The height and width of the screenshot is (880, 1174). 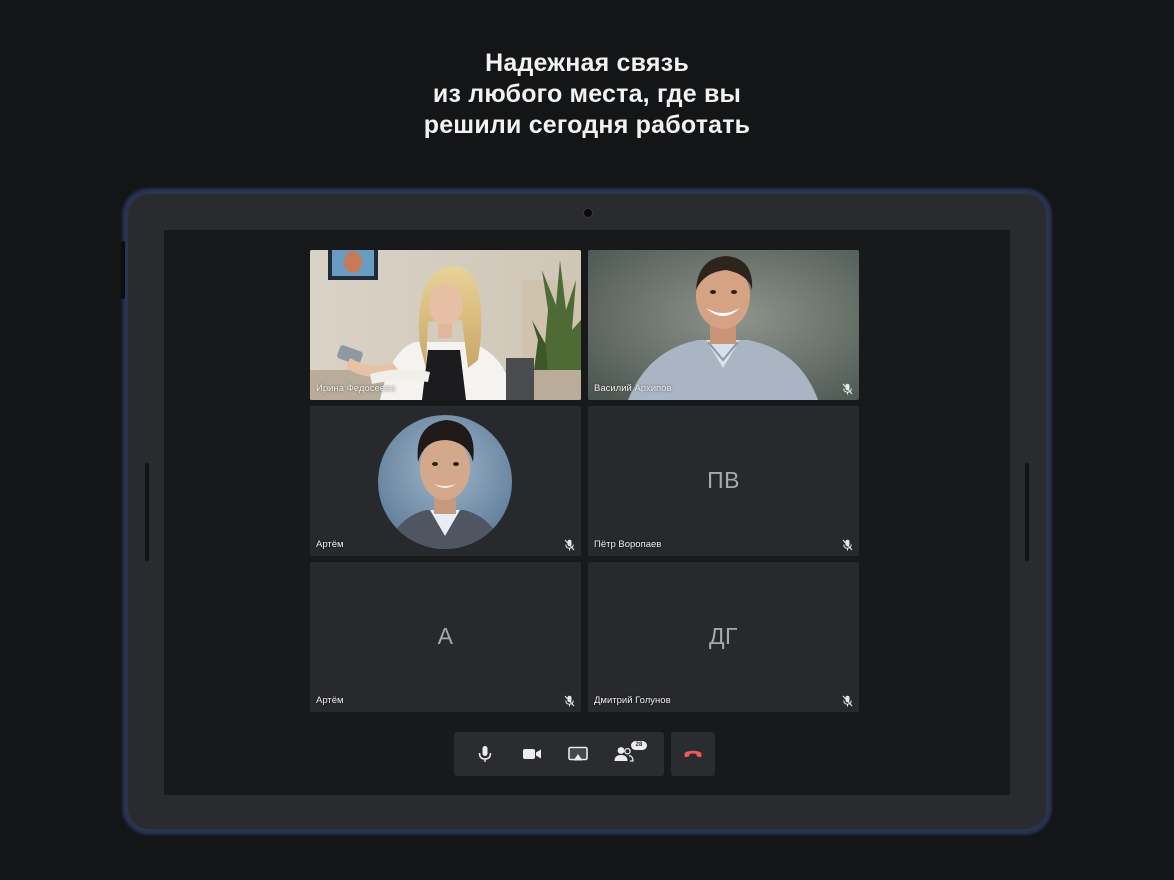 I want to click on hangup-button, so click(x=693, y=754).